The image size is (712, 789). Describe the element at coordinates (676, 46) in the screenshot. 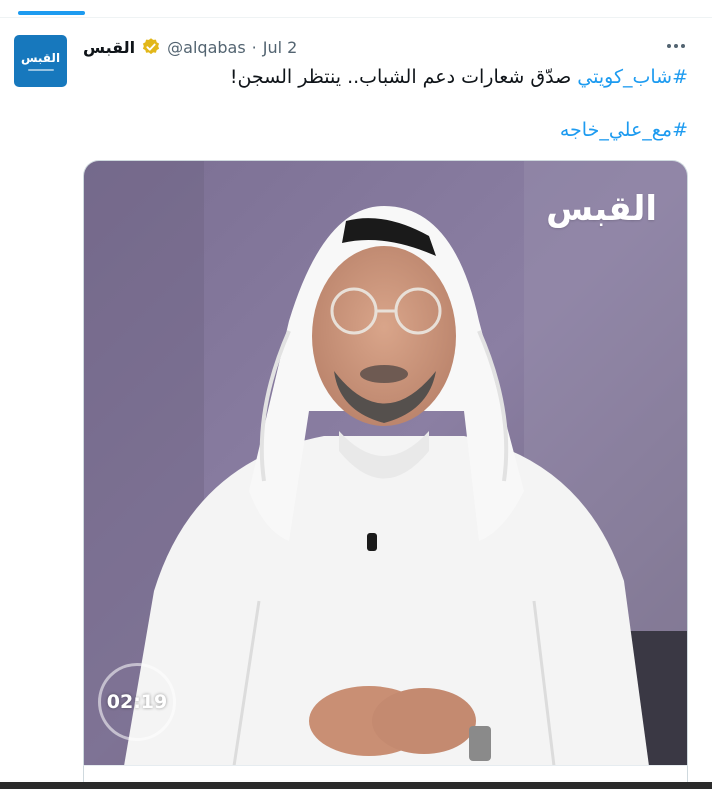

I see `more-options-icon` at that location.